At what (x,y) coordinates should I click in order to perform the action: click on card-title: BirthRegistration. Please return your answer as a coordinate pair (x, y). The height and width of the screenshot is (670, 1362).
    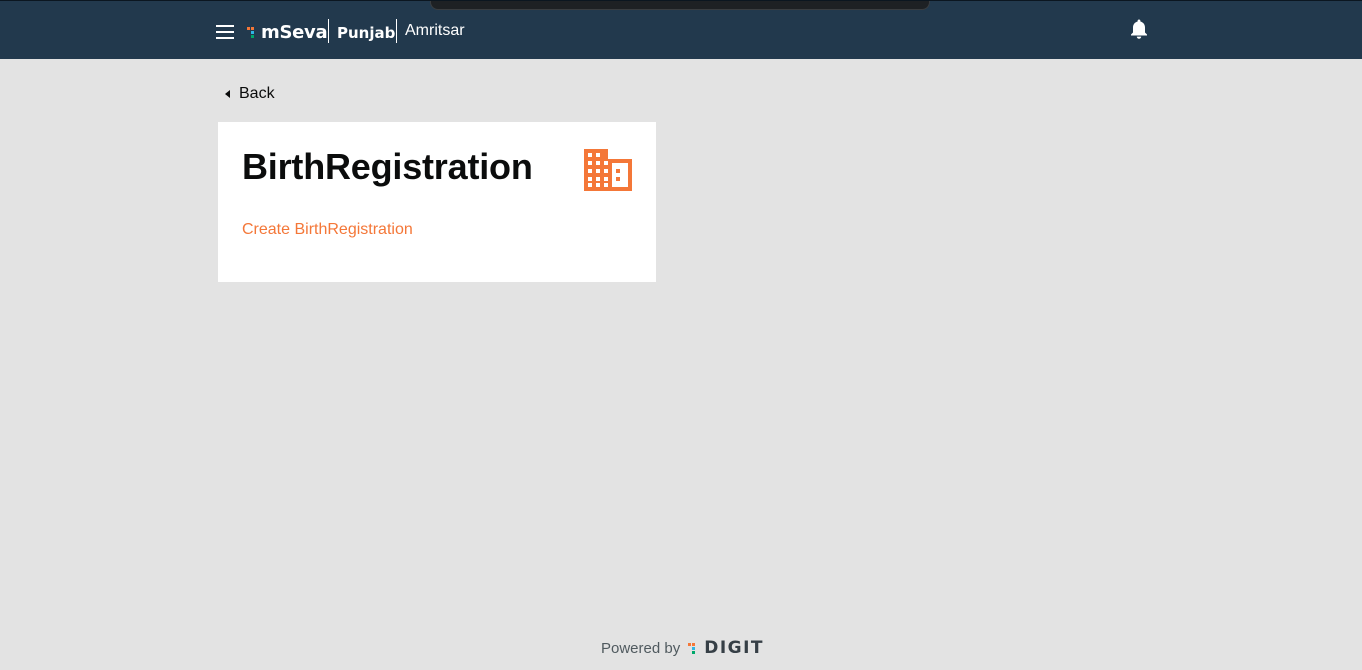
    Looking at the image, I should click on (387, 166).